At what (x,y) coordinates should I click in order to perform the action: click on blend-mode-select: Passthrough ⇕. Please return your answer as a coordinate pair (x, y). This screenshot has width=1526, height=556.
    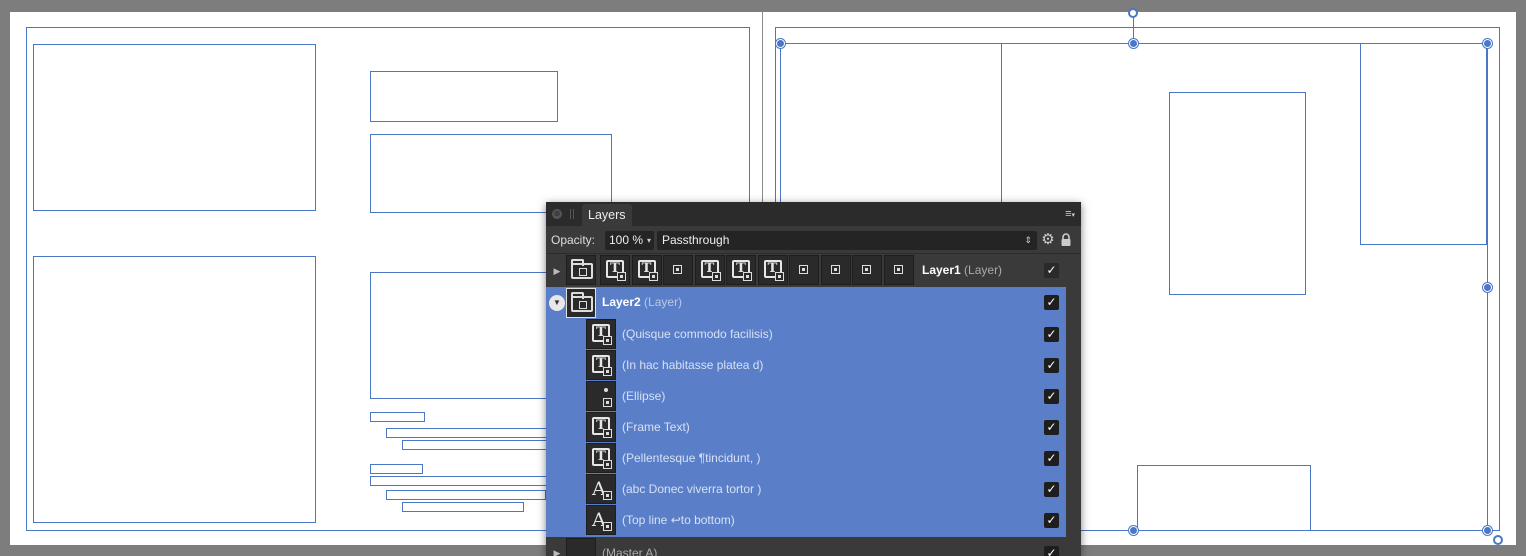
    Looking at the image, I should click on (847, 240).